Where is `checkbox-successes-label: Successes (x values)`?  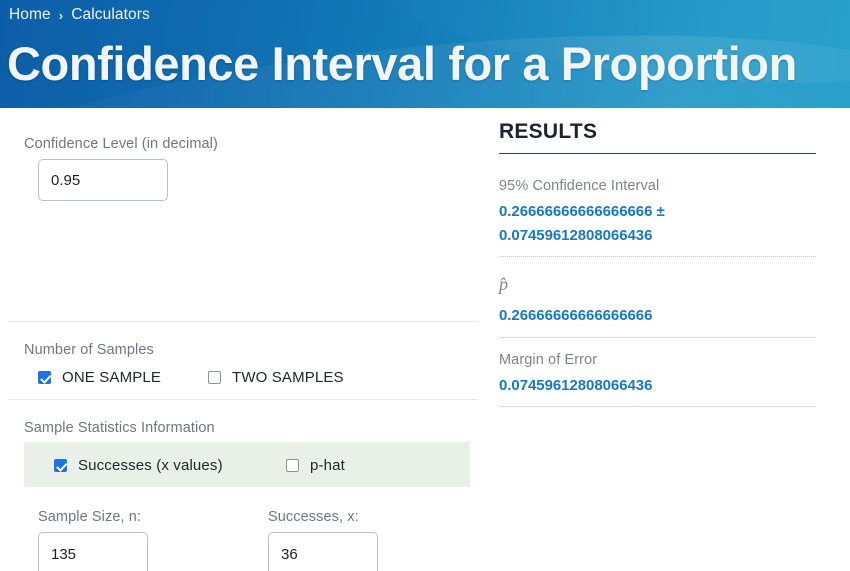
checkbox-successes-label: Successes (x values) is located at coordinates (150, 465).